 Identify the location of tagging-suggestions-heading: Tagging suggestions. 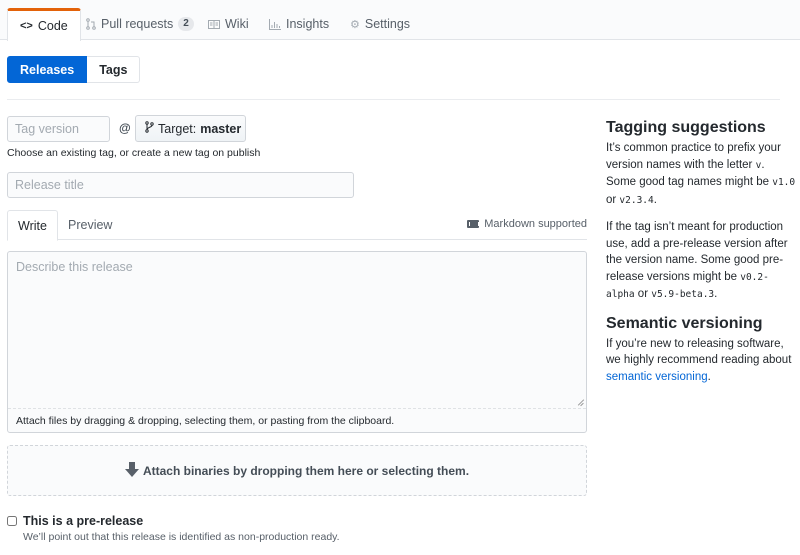
(686, 127).